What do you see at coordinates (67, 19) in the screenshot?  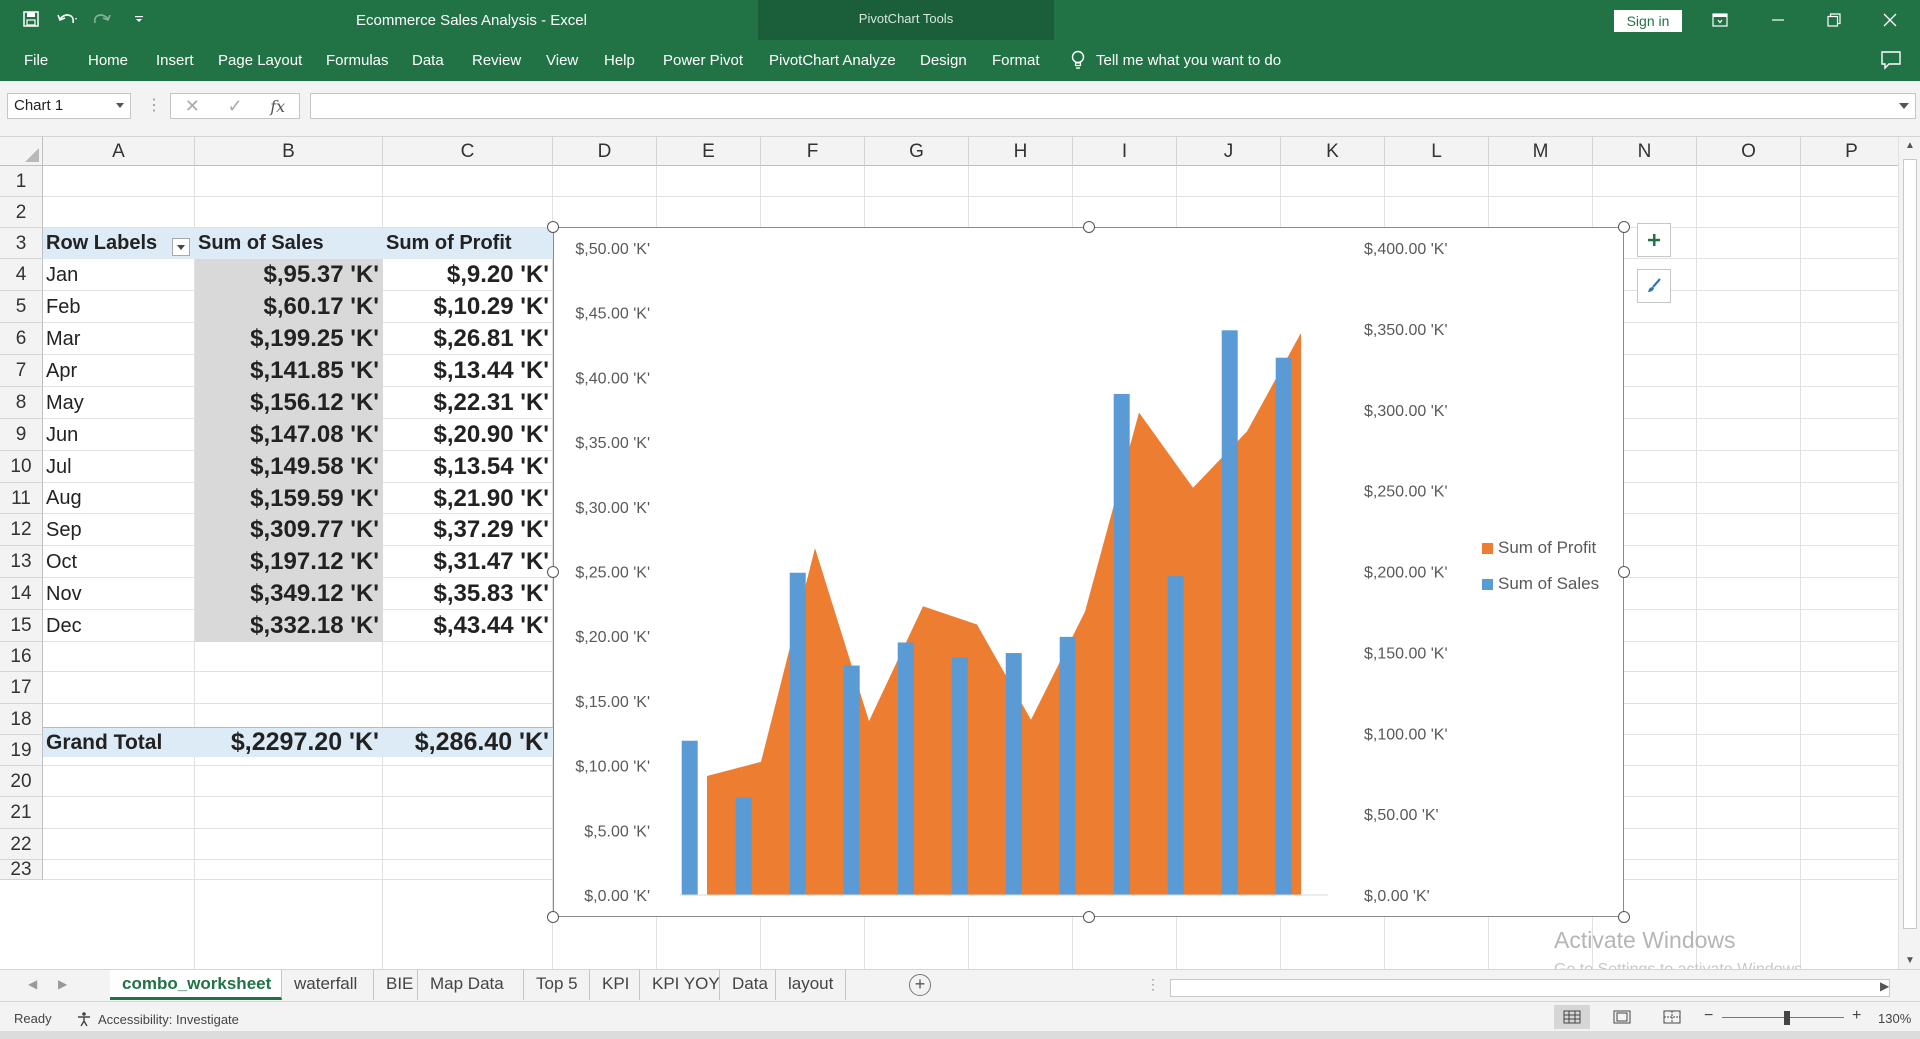 I see `undo-icon` at bounding box center [67, 19].